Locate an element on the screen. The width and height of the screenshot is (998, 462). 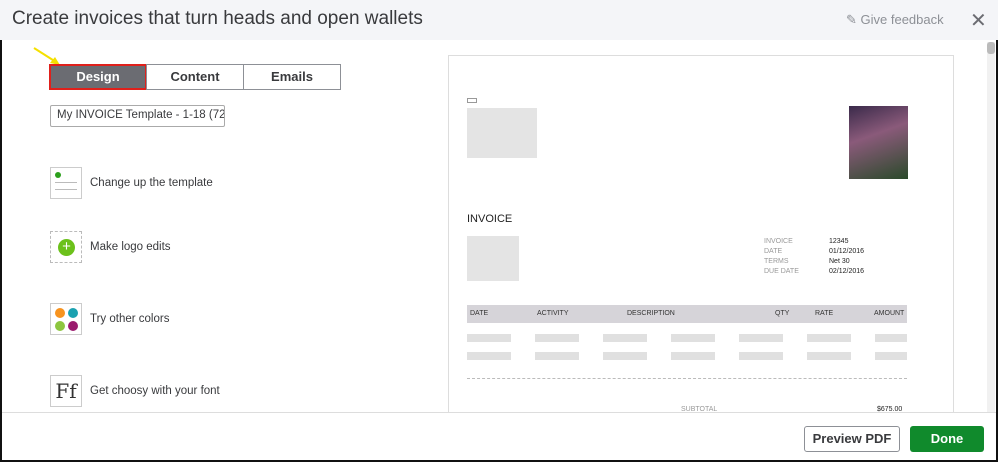
tab-bar: Design Content Emails is located at coordinates (195, 77).